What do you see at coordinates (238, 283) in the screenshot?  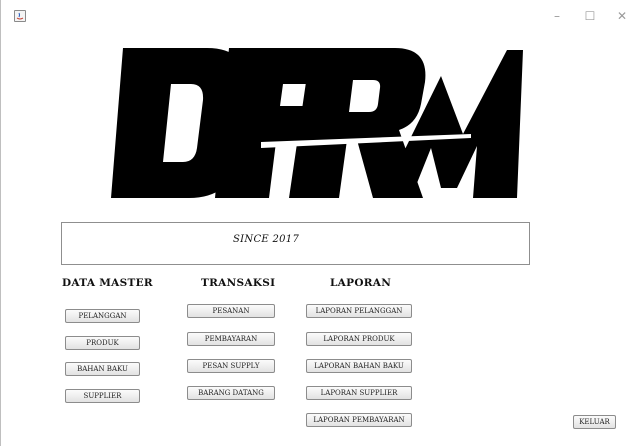 I see `transaksi-heading: TRANSAKSI` at bounding box center [238, 283].